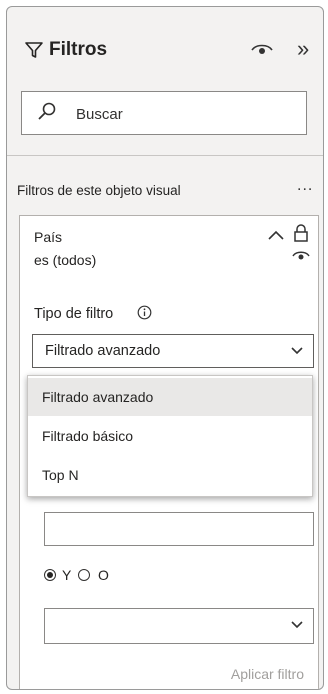  What do you see at coordinates (78, 49) in the screenshot?
I see `pane-title: Filtros` at bounding box center [78, 49].